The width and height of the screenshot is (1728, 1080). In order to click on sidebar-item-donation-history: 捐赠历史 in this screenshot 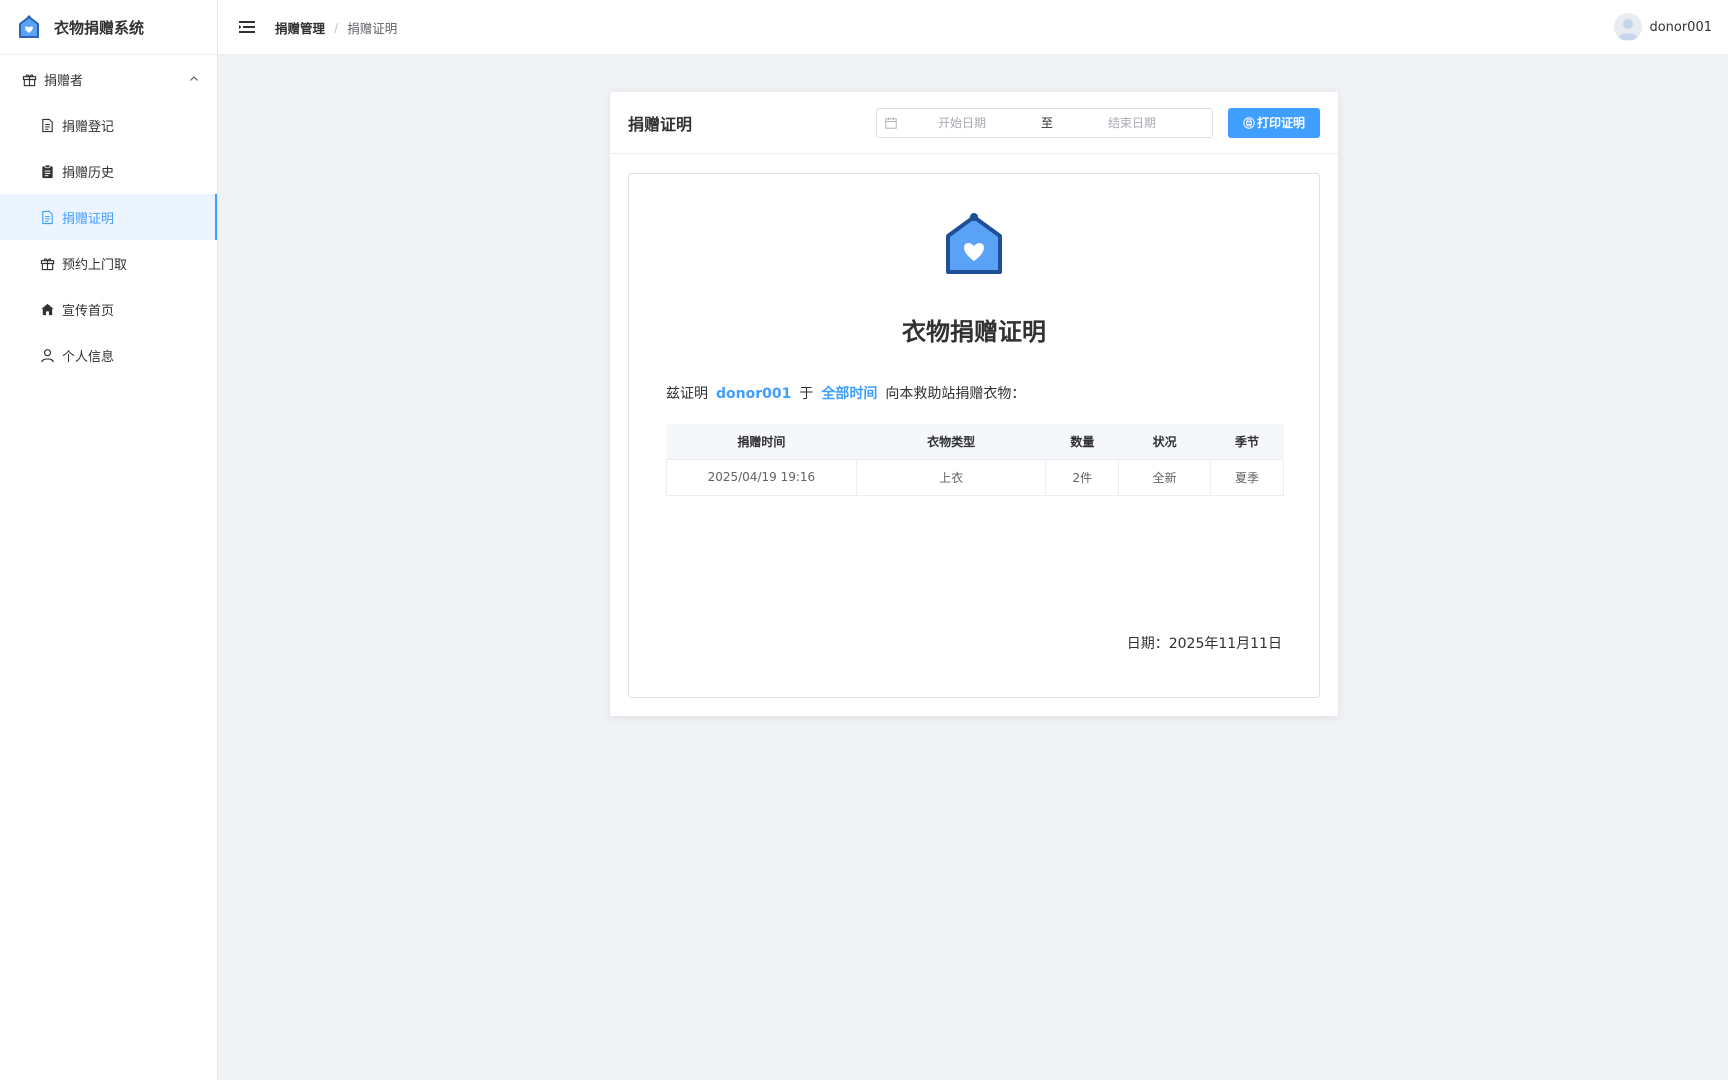, I will do `click(108, 171)`.